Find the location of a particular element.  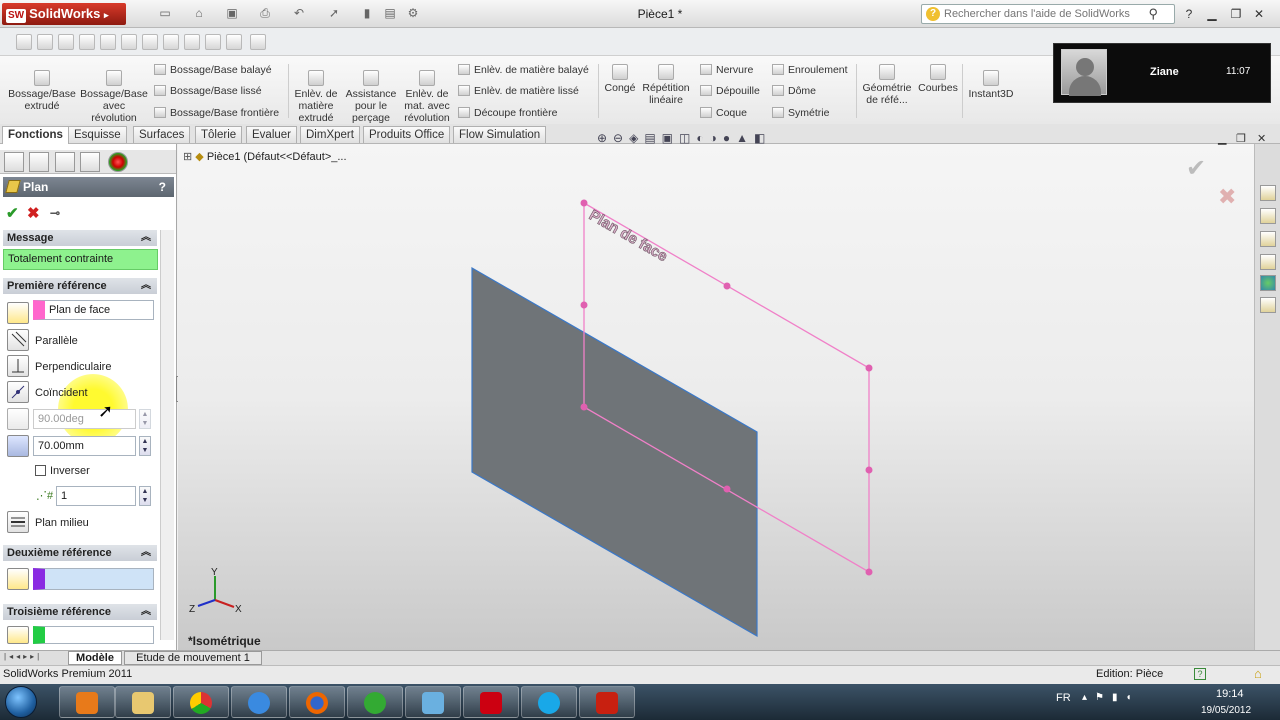

appearances-icon is located at coordinates (1268, 283).